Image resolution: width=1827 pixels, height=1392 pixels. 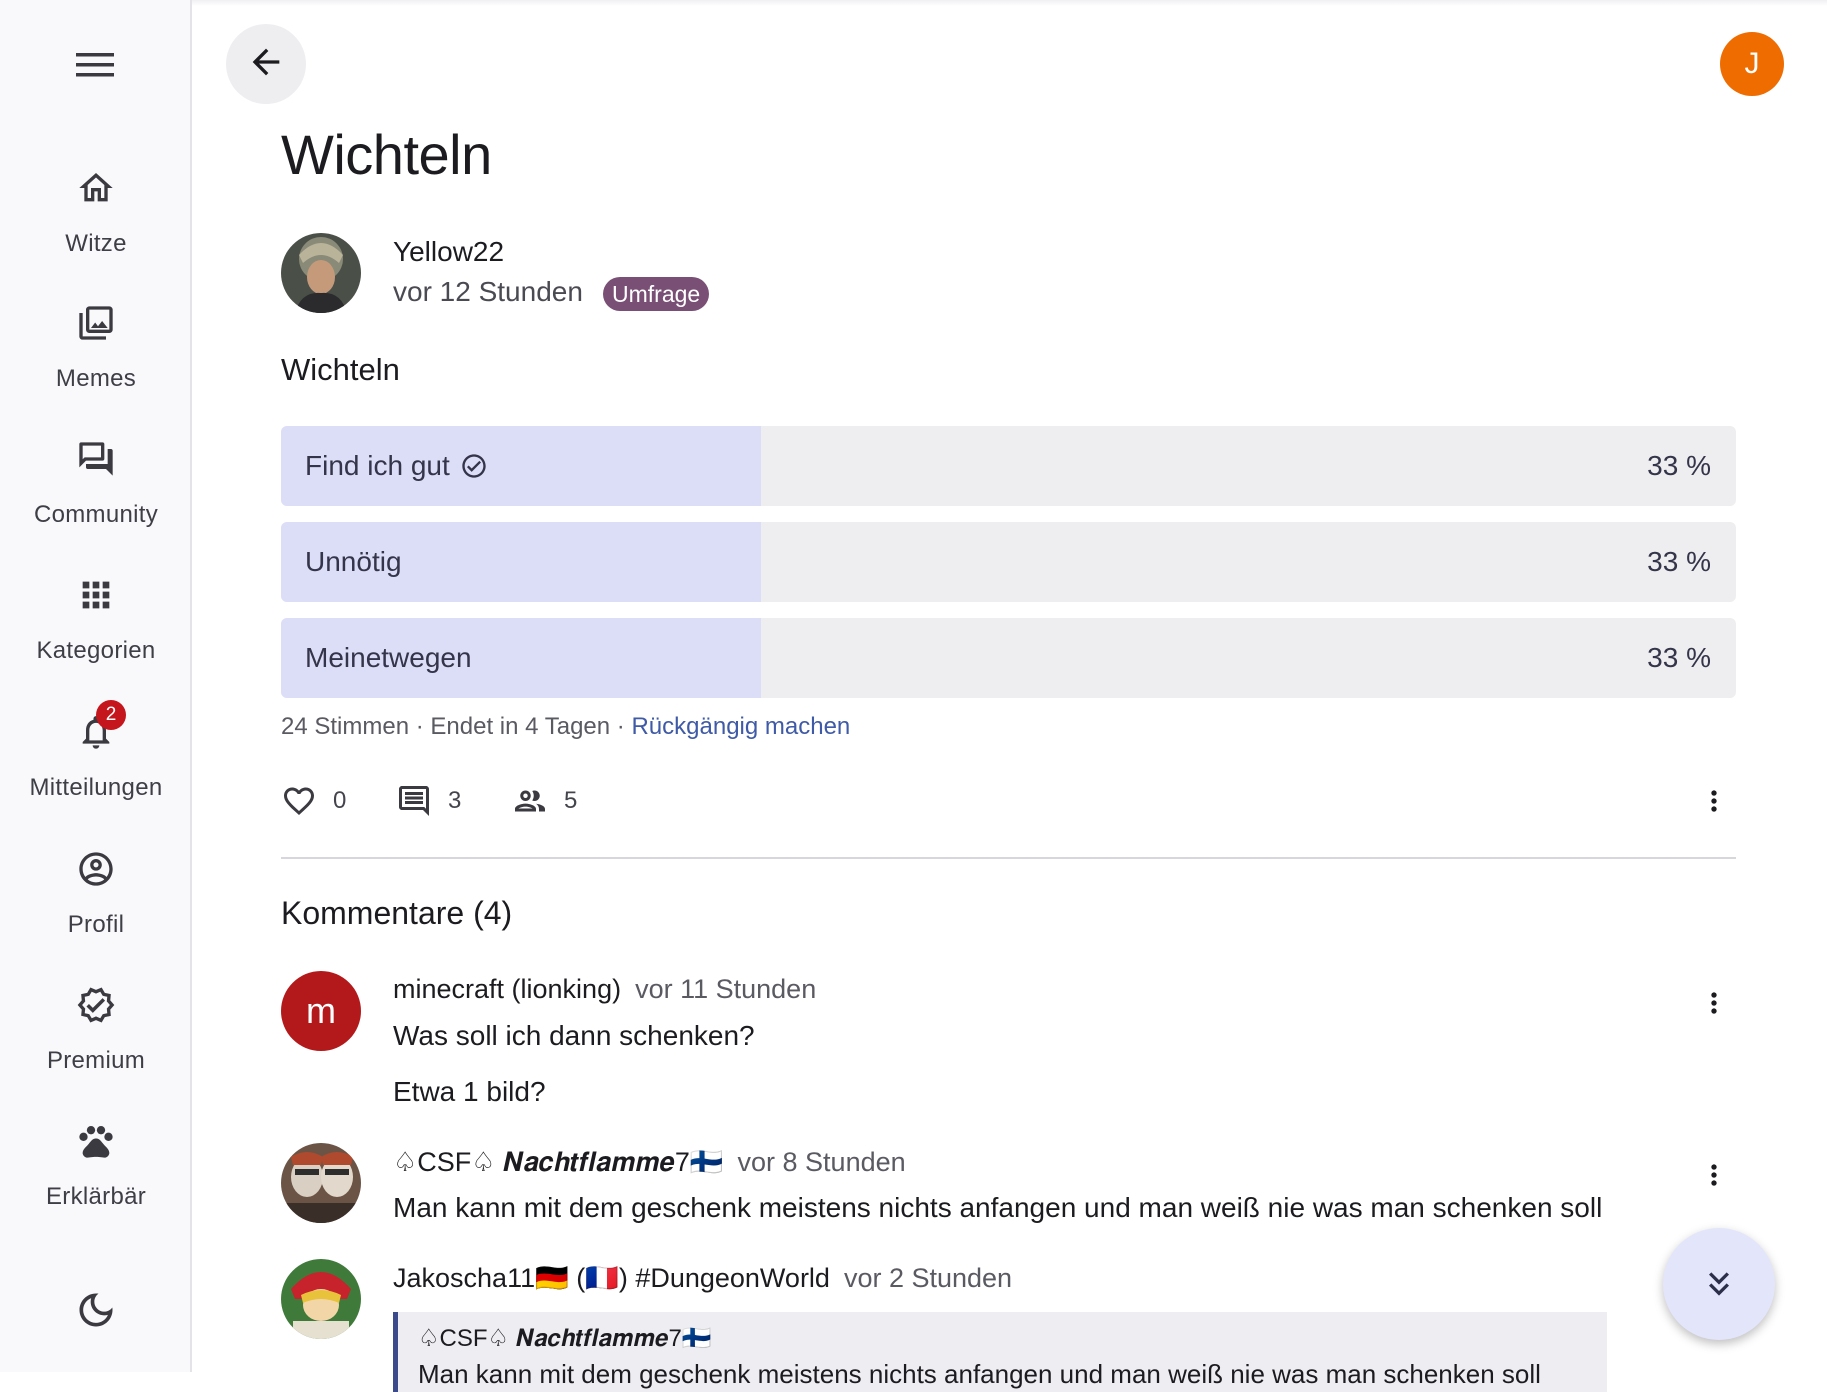 What do you see at coordinates (1752, 64) in the screenshot?
I see `user-avatar: J` at bounding box center [1752, 64].